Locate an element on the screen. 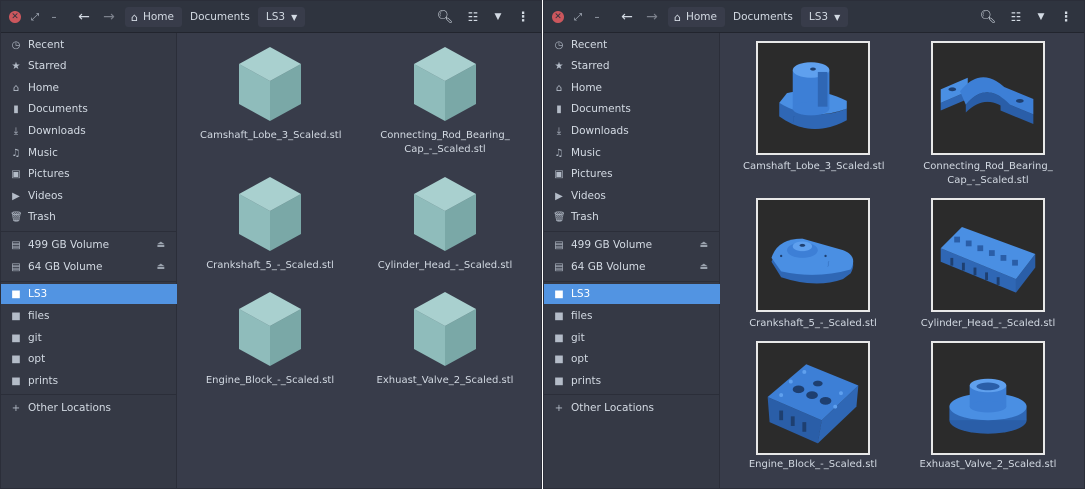 Image resolution: width=1085 pixels, height=489 pixels. sidebar-item-label: Documents is located at coordinates (601, 109).